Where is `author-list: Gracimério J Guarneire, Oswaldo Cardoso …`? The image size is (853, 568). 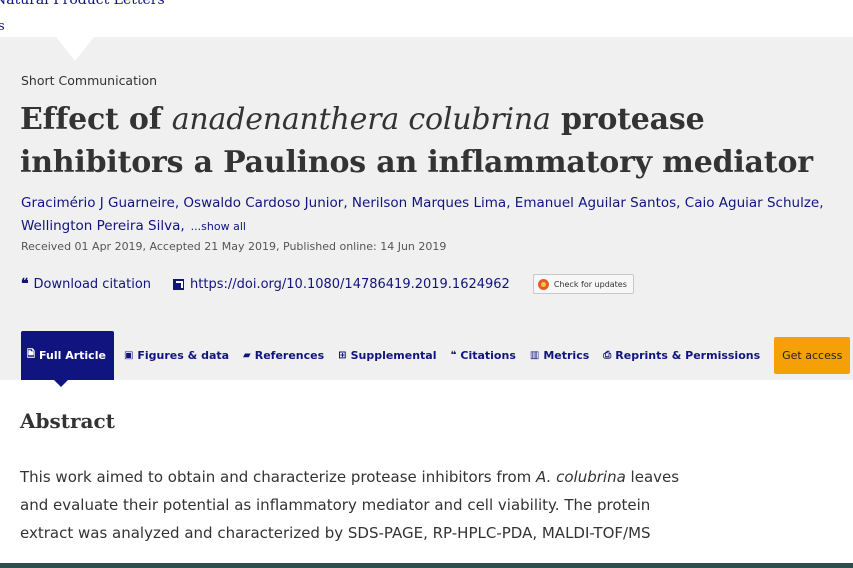 author-list: Gracimério J Guarneire, Oswaldo Cardoso … is located at coordinates (436, 215).